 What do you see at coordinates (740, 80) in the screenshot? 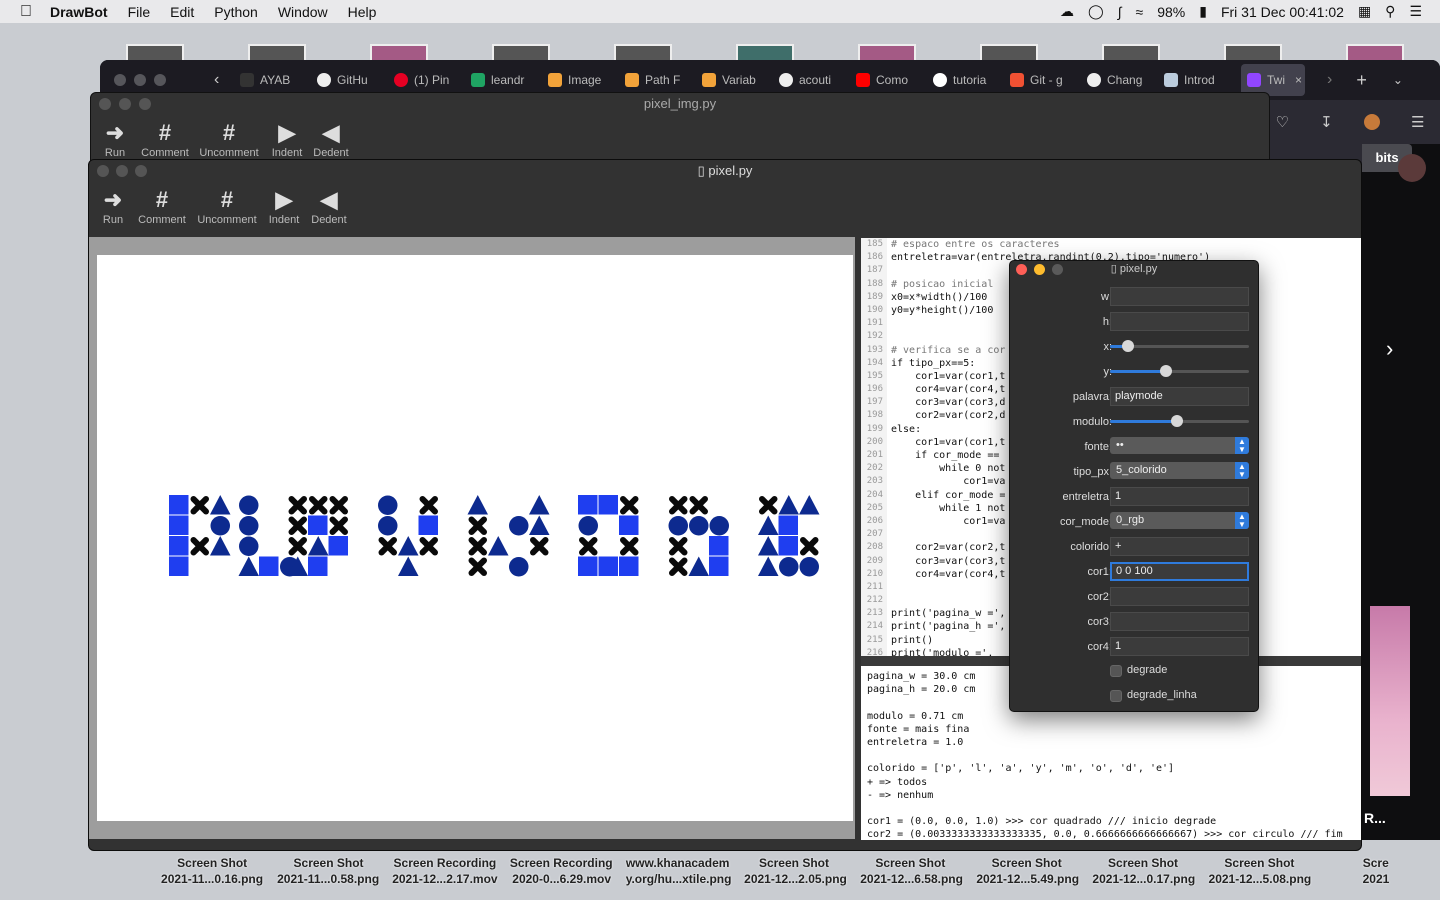
I see `browser-tab: Variab` at bounding box center [740, 80].